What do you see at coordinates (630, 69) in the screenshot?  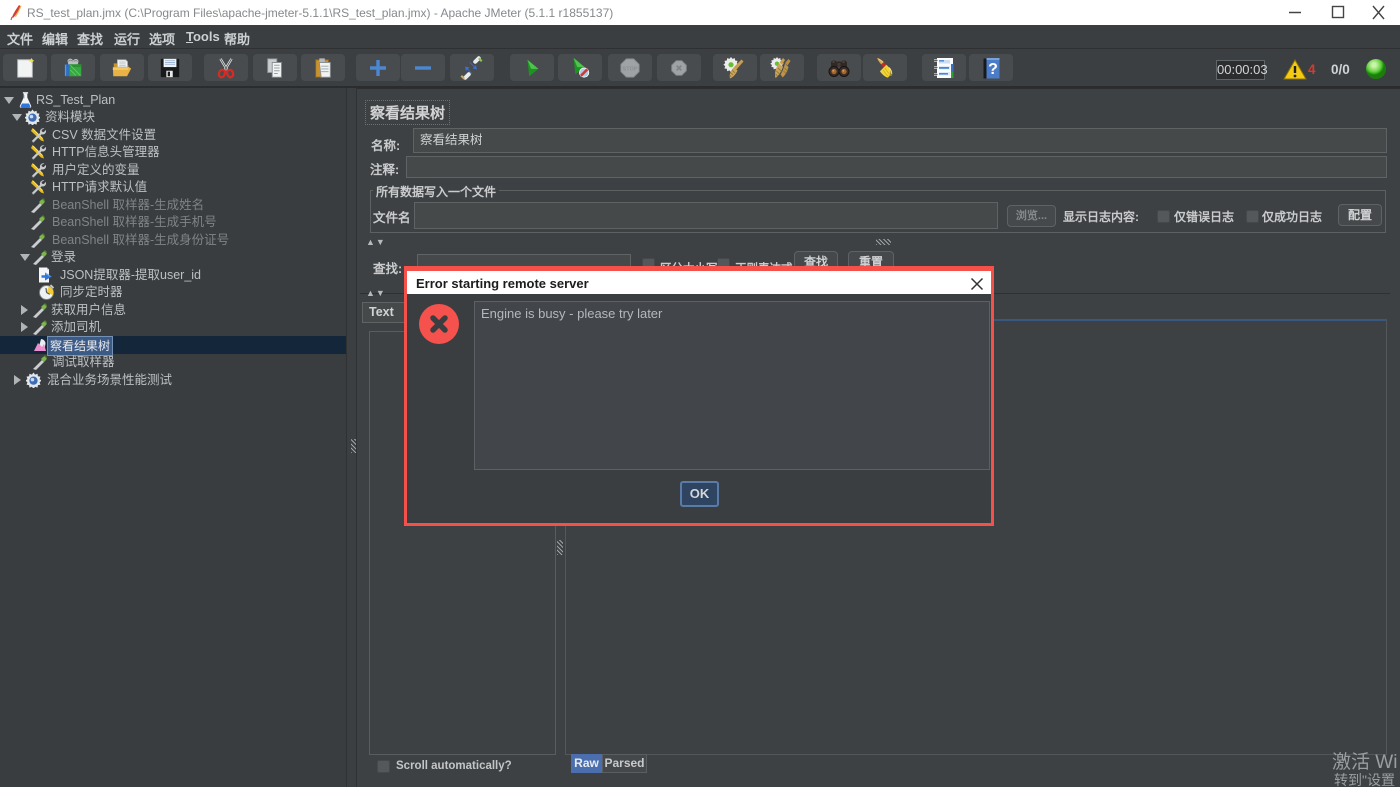 I see `svg-text: STOP` at bounding box center [630, 69].